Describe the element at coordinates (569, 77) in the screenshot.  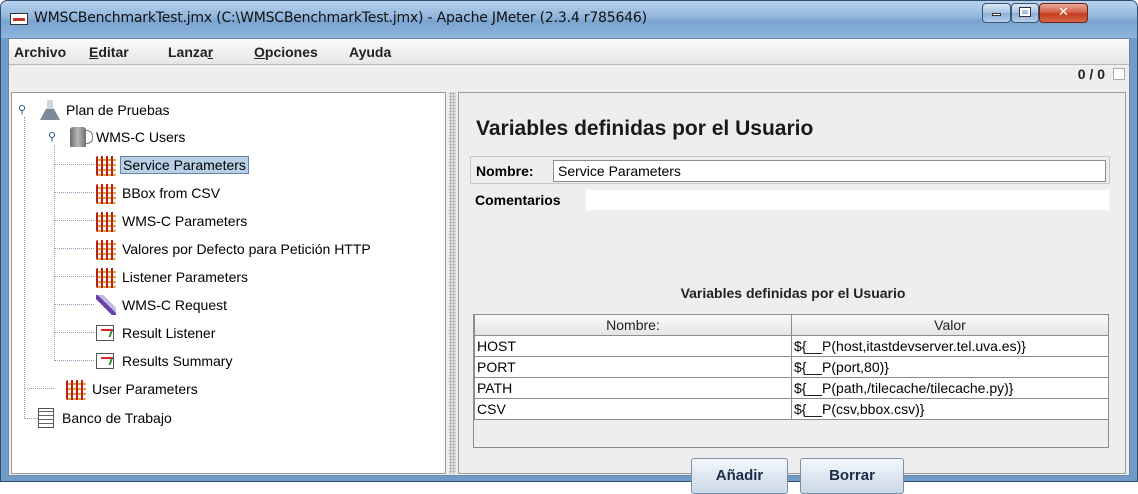
I see `status-strip` at that location.